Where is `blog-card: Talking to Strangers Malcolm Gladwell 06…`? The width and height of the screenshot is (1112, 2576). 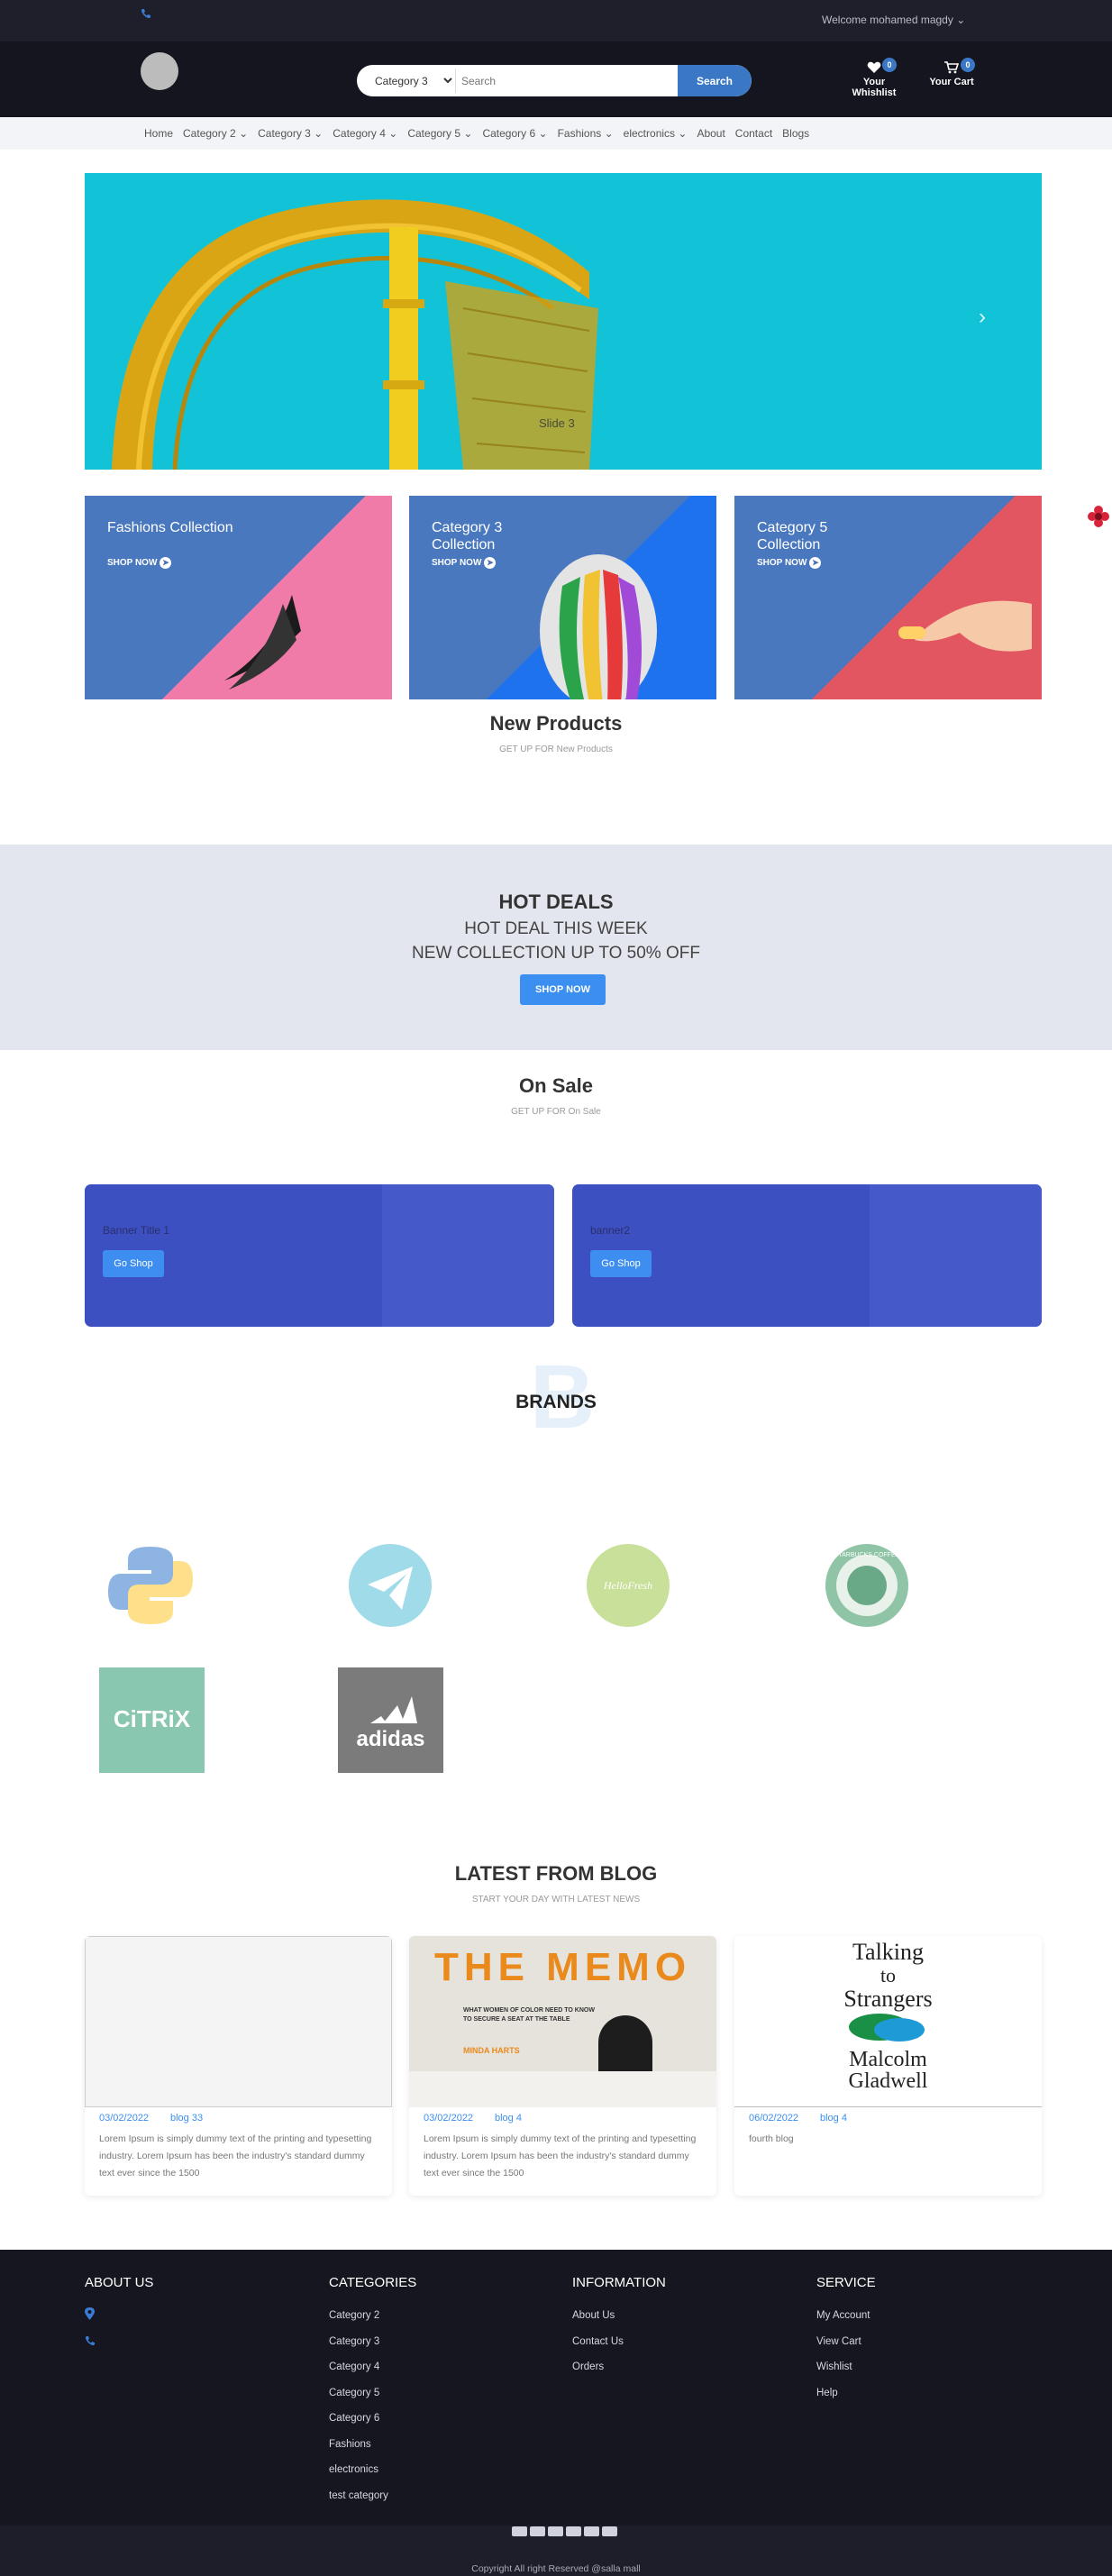 blog-card: Talking to Strangers Malcolm Gladwell 06… is located at coordinates (888, 2066).